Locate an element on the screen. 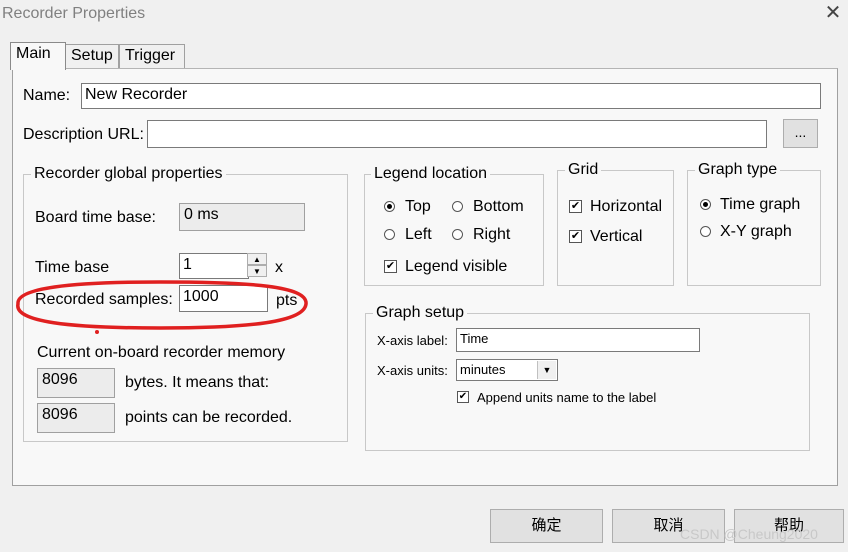 Image resolution: width=848 pixels, height=552 pixels. spin-down-icon: ▼ is located at coordinates (257, 271).